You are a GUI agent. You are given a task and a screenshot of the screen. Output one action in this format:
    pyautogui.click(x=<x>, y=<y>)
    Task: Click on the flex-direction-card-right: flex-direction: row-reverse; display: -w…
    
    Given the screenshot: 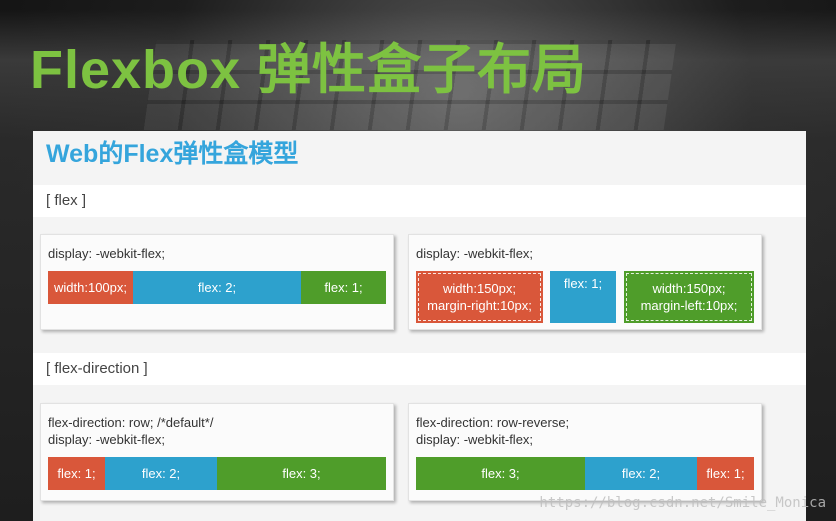 What is the action you would take?
    pyautogui.click(x=585, y=452)
    